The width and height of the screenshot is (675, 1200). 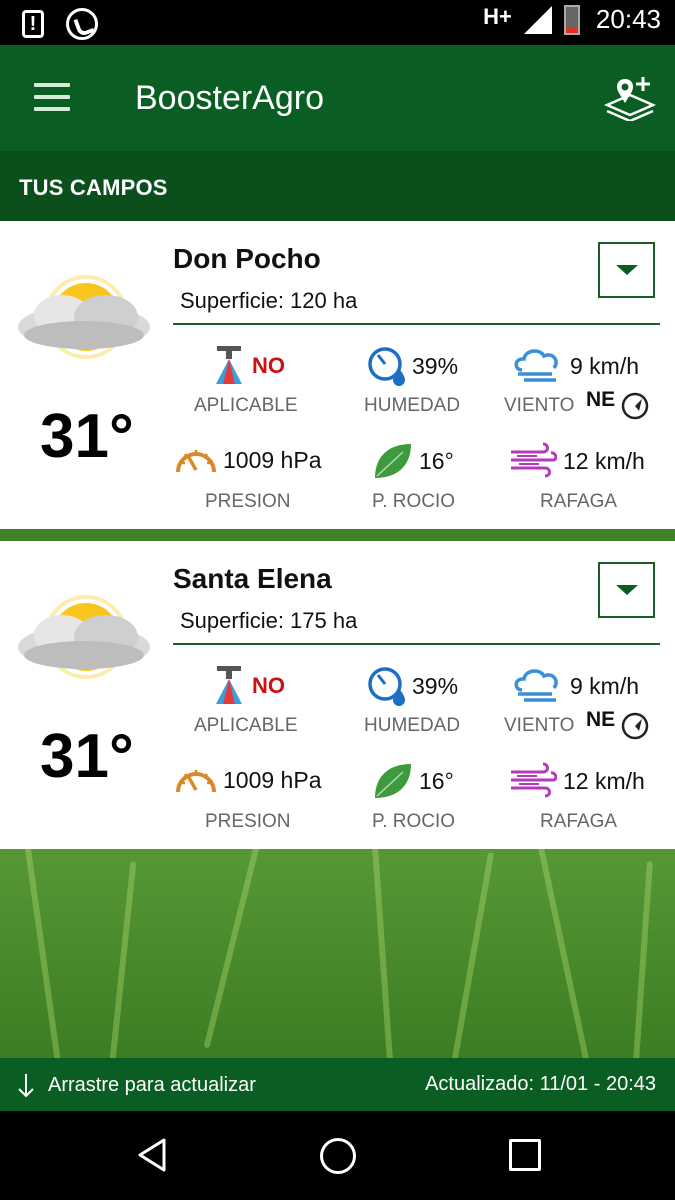 What do you see at coordinates (152, 1084) in the screenshot?
I see `pull-to-refresh-text: Arrastre para actualizar` at bounding box center [152, 1084].